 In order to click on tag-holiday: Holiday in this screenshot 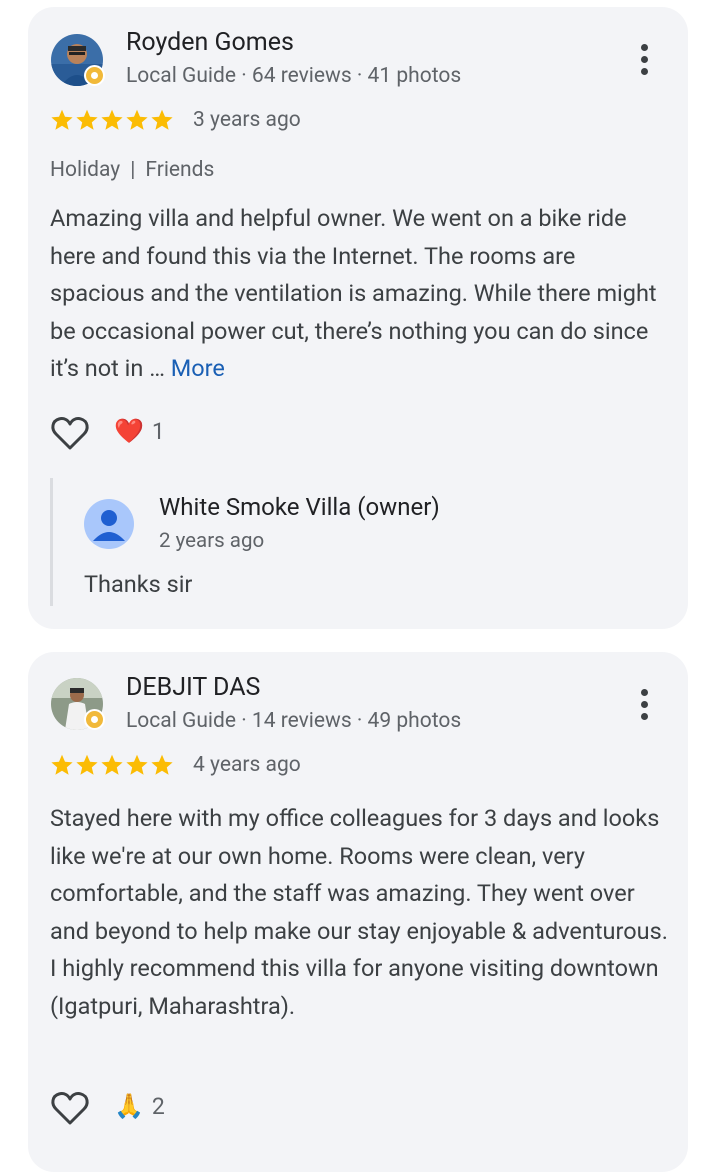, I will do `click(85, 170)`.